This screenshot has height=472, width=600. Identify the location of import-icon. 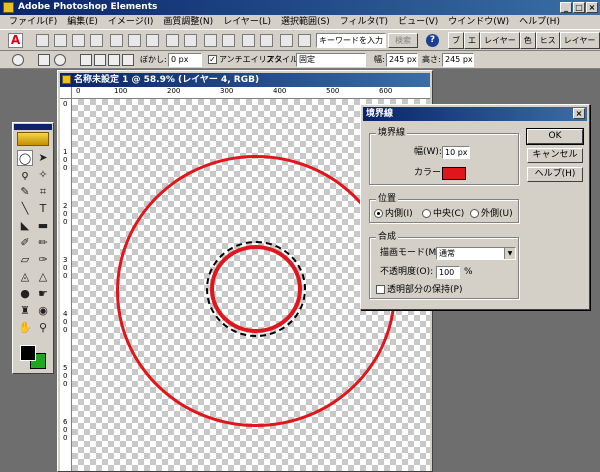
(96, 40).